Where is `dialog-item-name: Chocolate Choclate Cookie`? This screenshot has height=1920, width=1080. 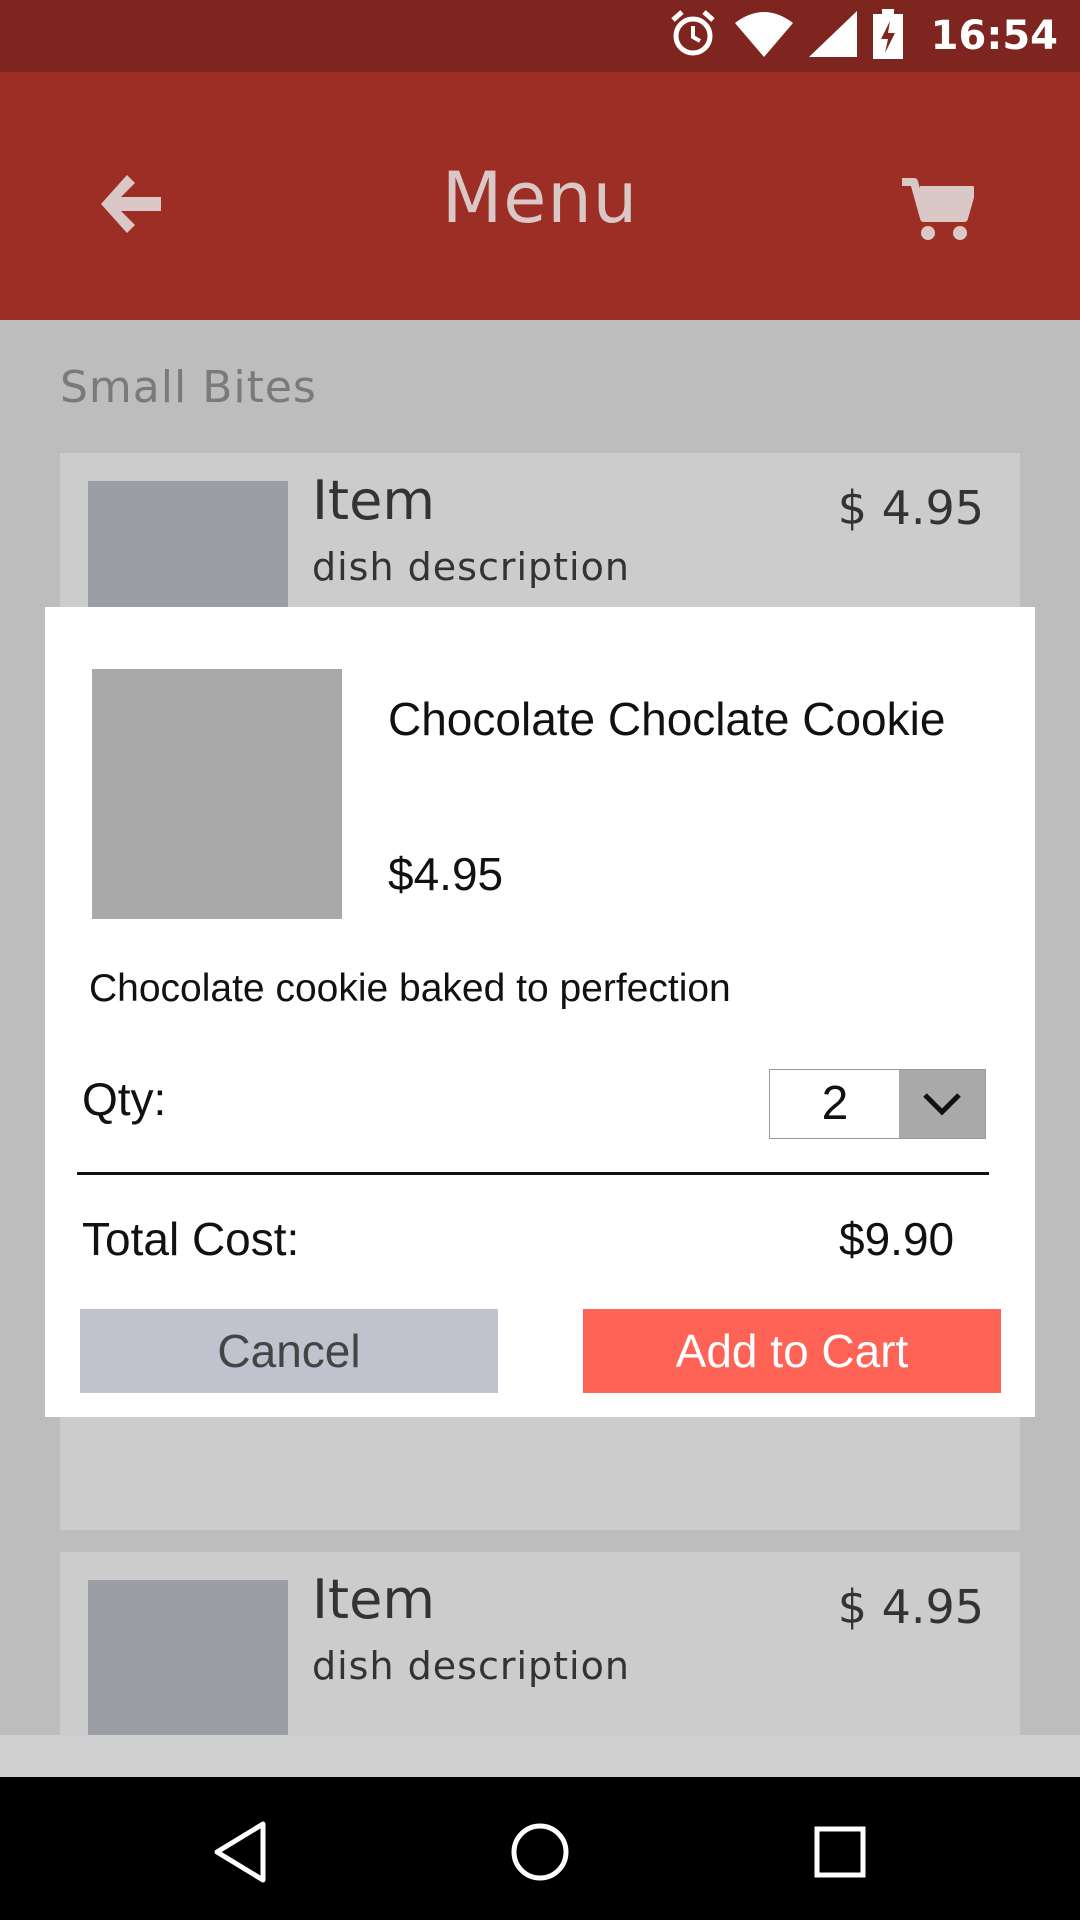
dialog-item-name: Chocolate Choclate Cookie is located at coordinates (667, 719).